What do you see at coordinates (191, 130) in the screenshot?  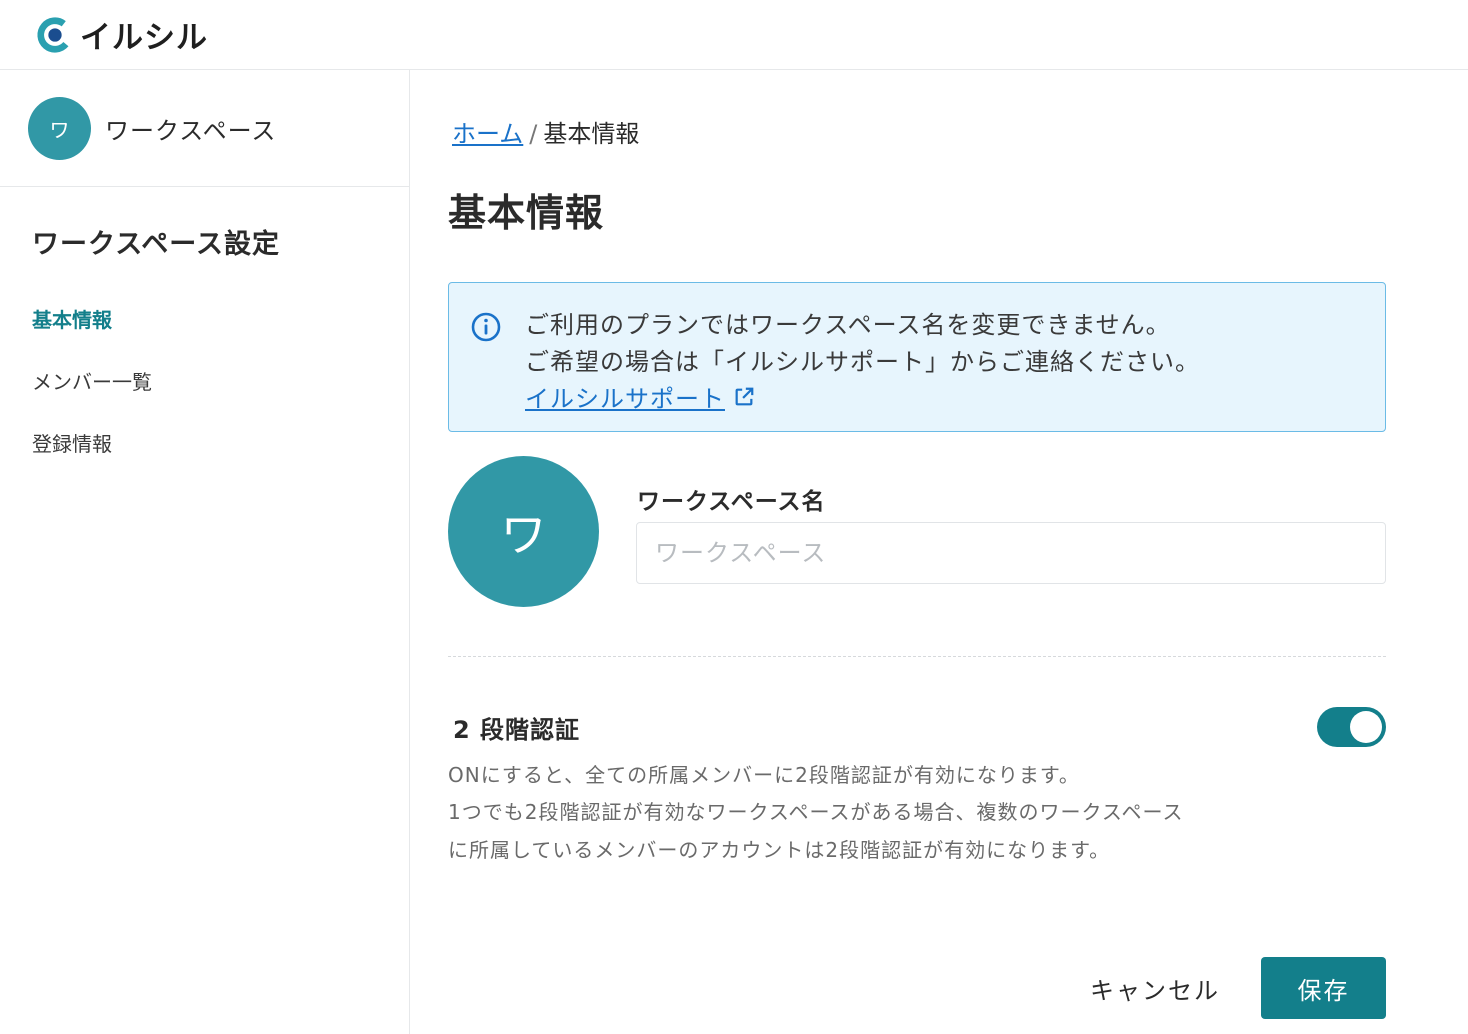 I see `workspace-name: ワークスペース` at bounding box center [191, 130].